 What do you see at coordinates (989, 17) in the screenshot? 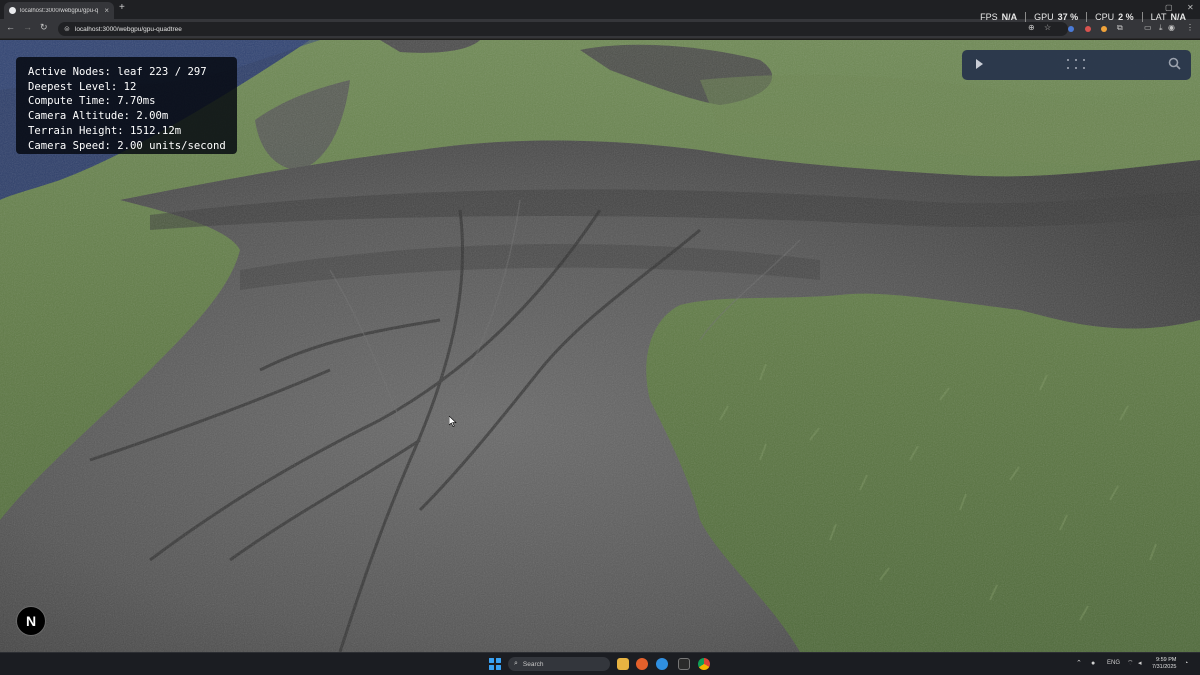
I see `perf-label: FPS` at bounding box center [989, 17].